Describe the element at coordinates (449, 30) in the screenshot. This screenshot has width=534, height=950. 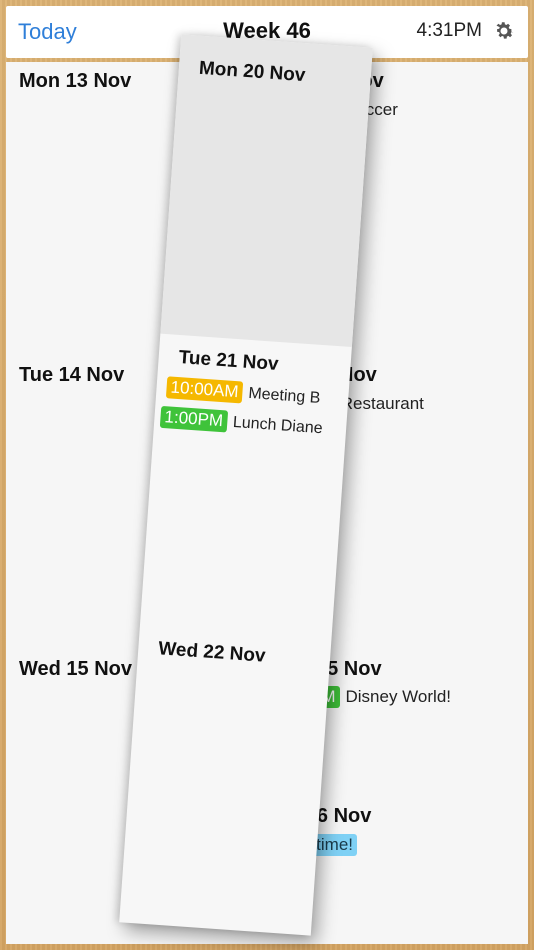
I see `current-time: 4:31PM` at that location.